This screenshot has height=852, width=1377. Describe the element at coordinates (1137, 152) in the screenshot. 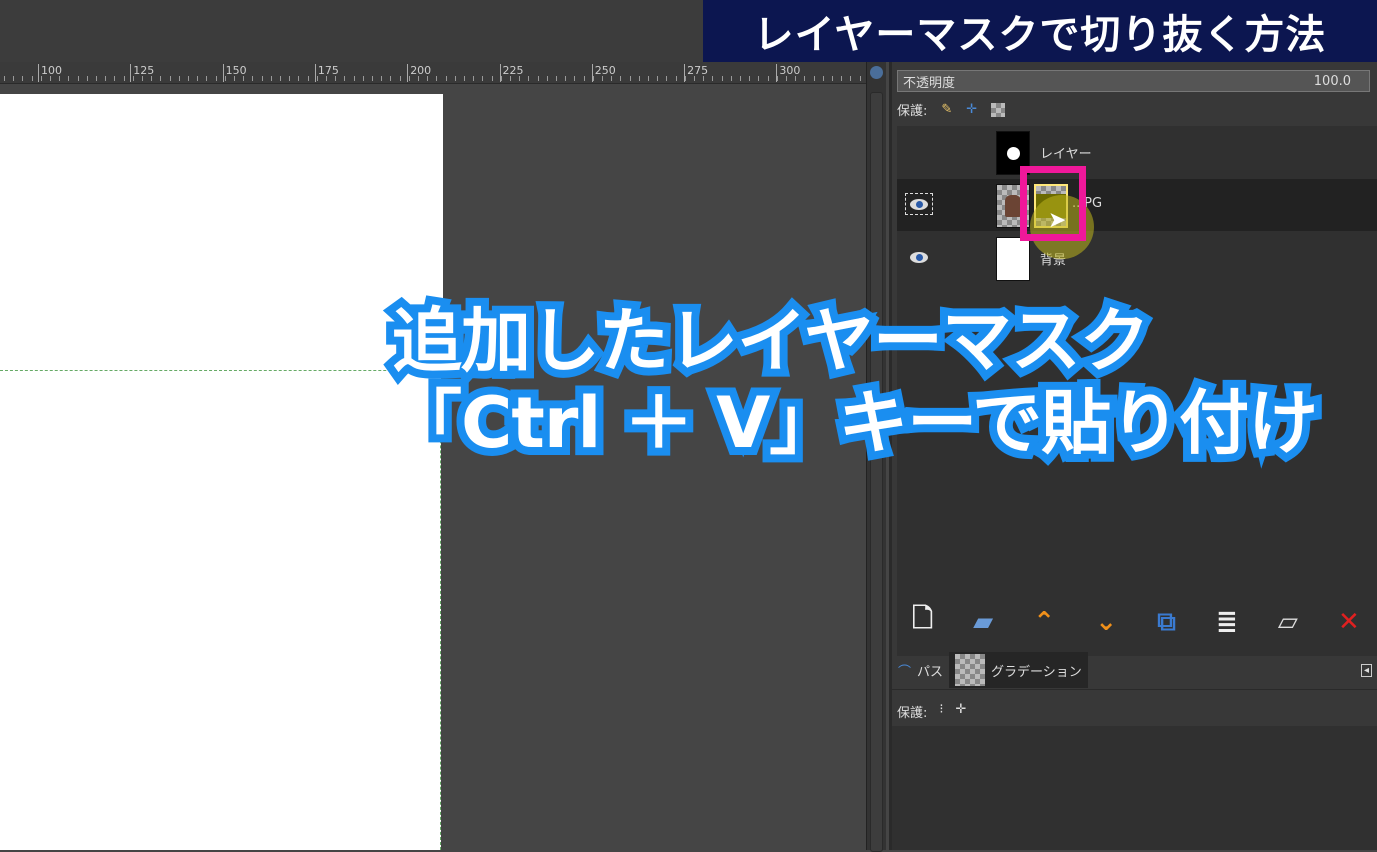

I see `layer-row: レイヤー` at that location.